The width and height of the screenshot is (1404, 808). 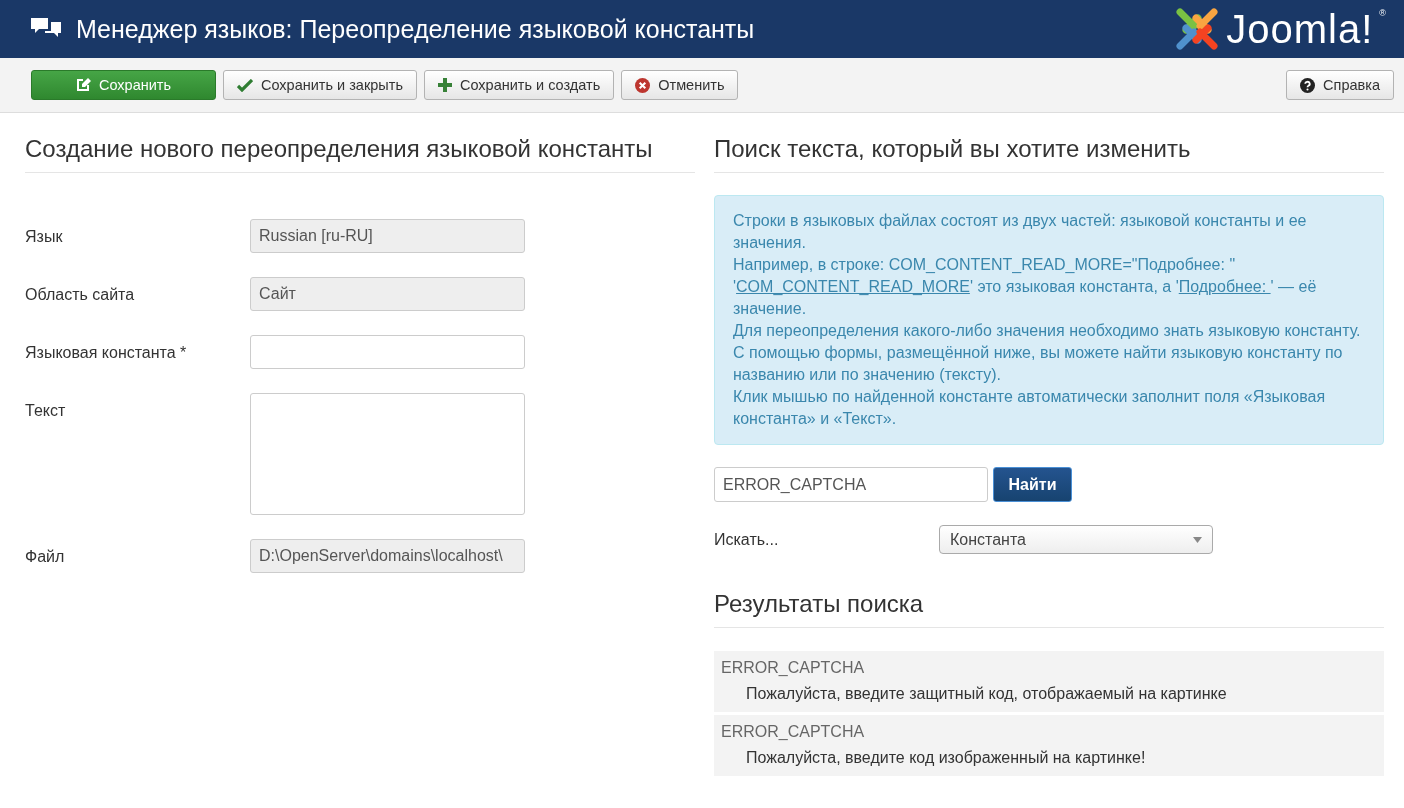 What do you see at coordinates (1197, 29) in the screenshot?
I see `joomla-mark-icon` at bounding box center [1197, 29].